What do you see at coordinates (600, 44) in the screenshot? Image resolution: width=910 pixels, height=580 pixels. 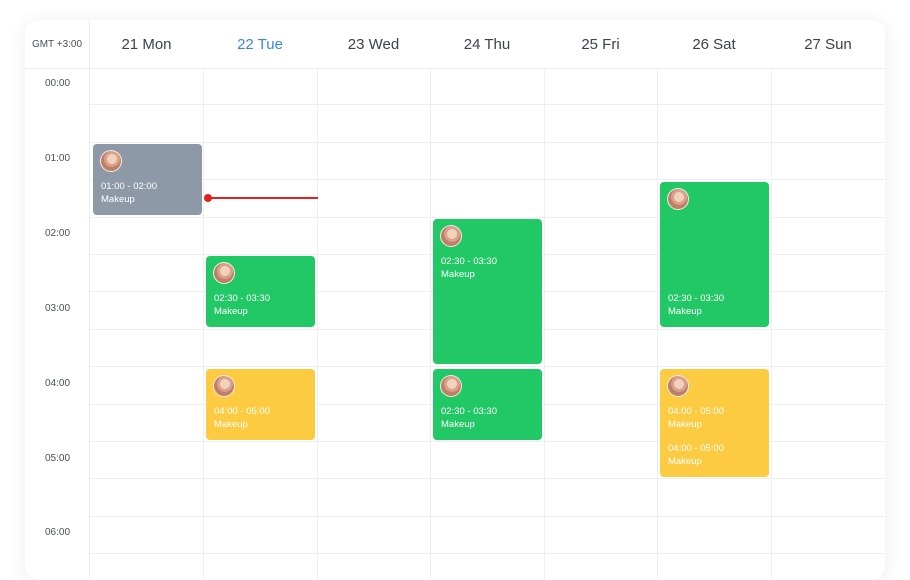 I see `day-header-fri: 25 Fri` at bounding box center [600, 44].